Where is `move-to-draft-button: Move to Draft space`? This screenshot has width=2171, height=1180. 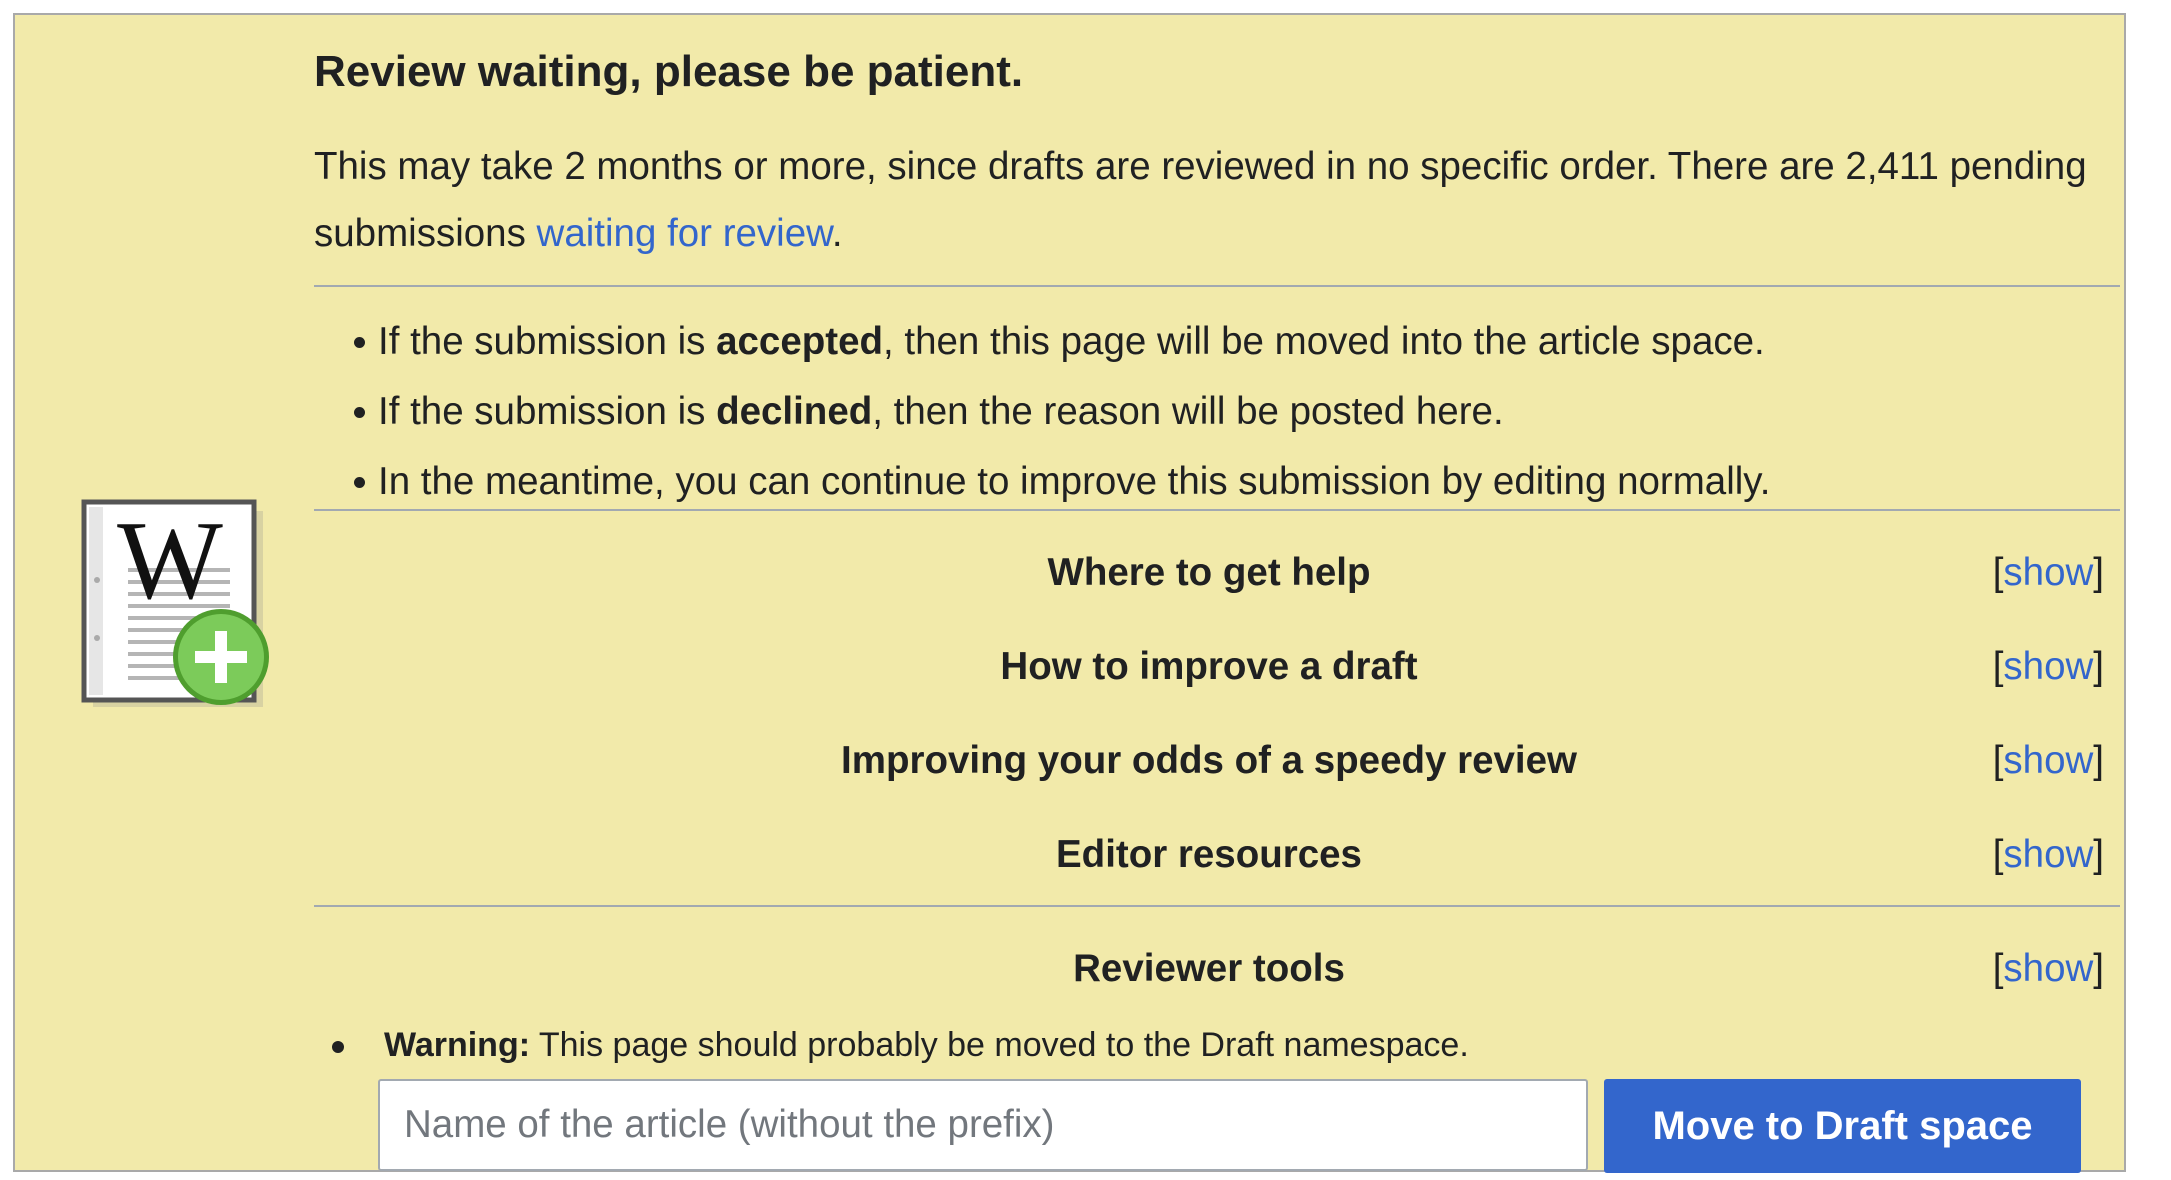 move-to-draft-button: Move to Draft space is located at coordinates (1842, 1126).